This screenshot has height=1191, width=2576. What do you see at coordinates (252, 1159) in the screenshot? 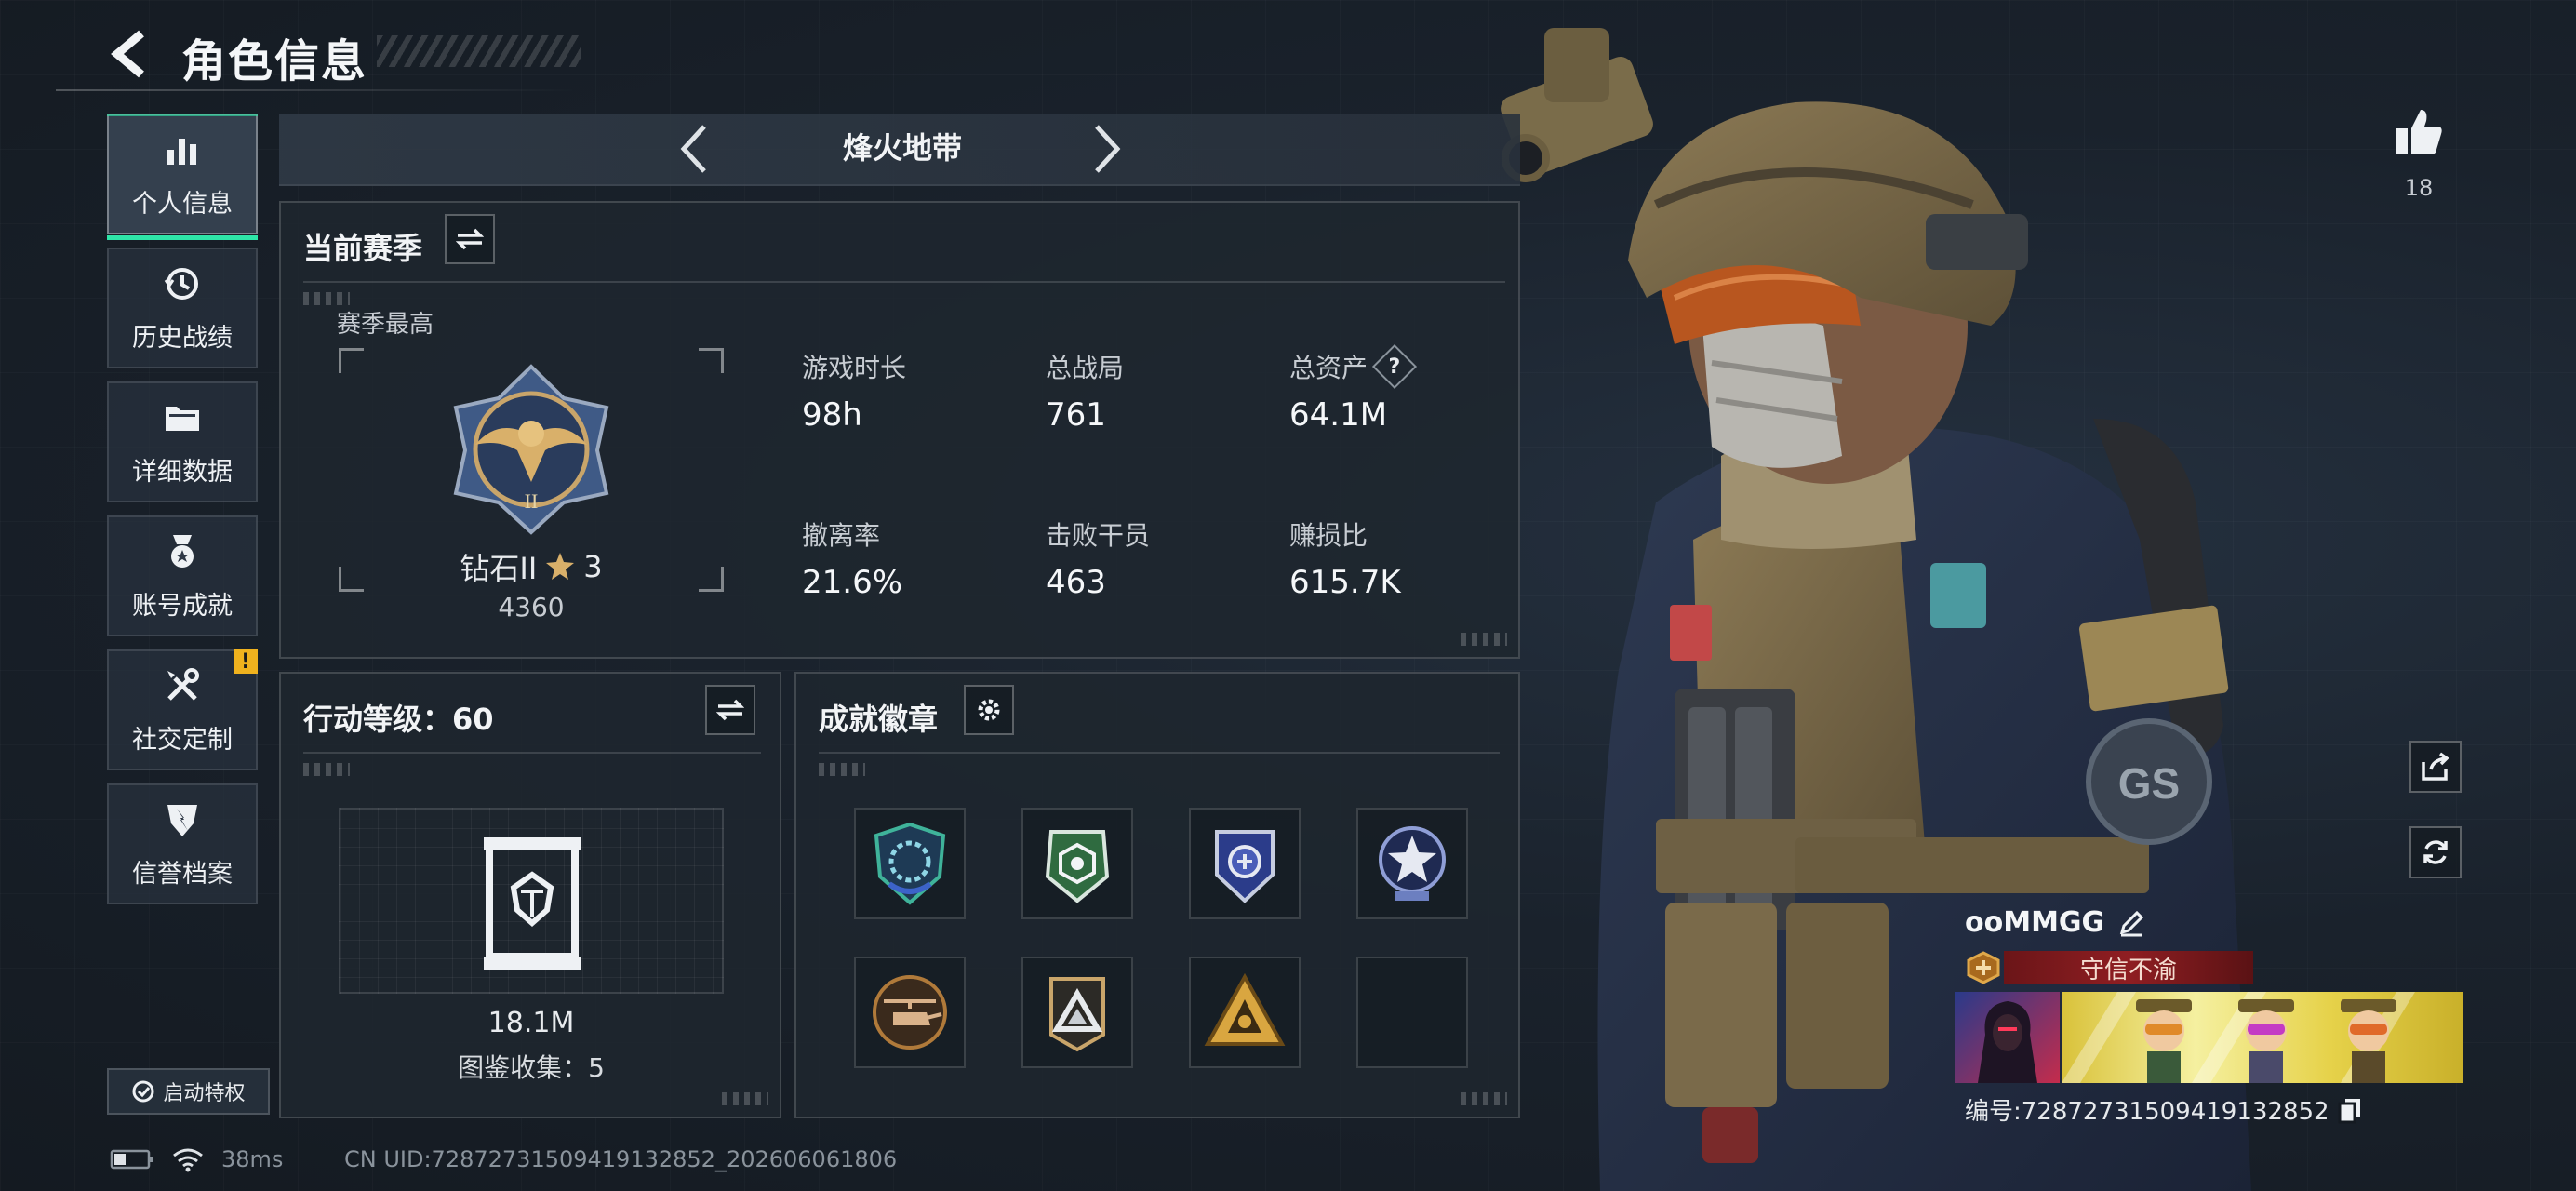
I see `ping-value: 38ms` at bounding box center [252, 1159].